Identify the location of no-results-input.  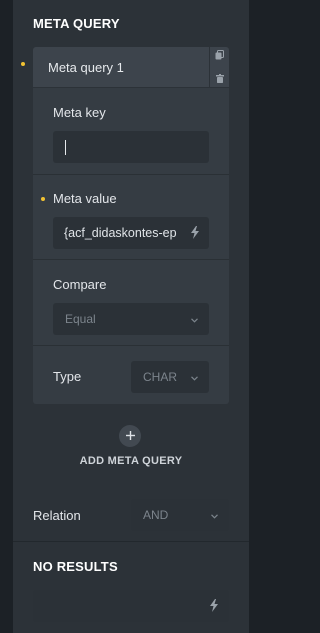
(131, 606).